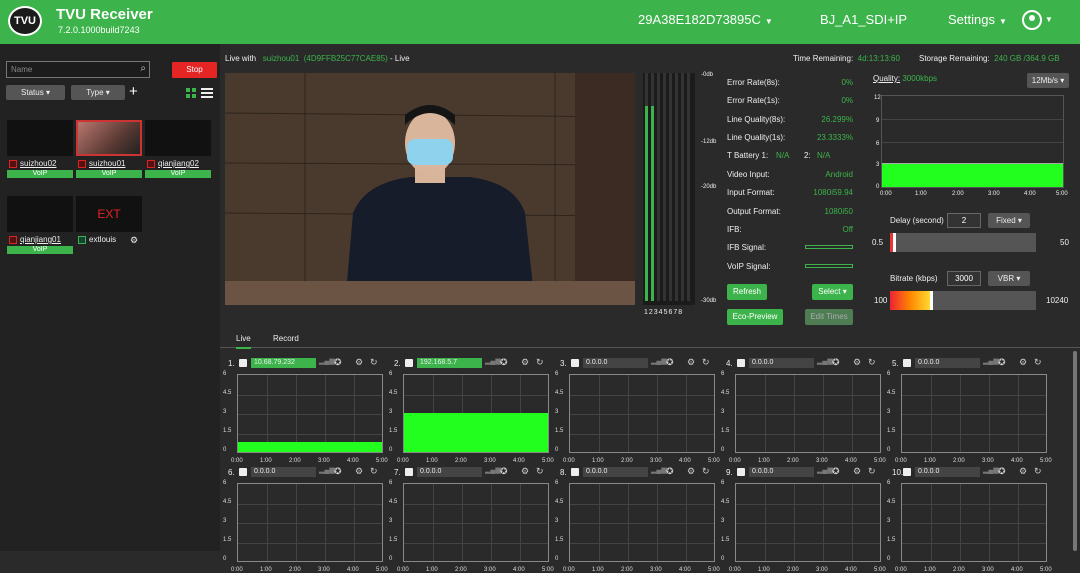  What do you see at coordinates (837, 119) in the screenshot?
I see `stat-value: 26.299%` at bounding box center [837, 119].